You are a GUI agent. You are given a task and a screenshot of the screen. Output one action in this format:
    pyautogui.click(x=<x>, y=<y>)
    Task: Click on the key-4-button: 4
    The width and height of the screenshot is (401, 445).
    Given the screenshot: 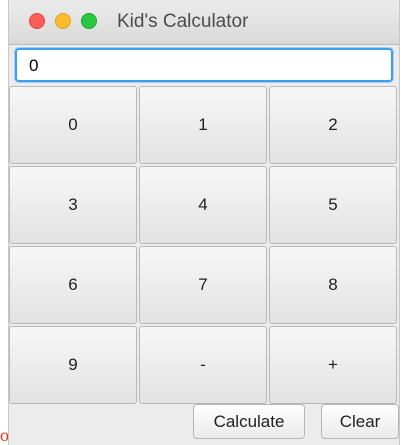 What is the action you would take?
    pyautogui.click(x=203, y=205)
    